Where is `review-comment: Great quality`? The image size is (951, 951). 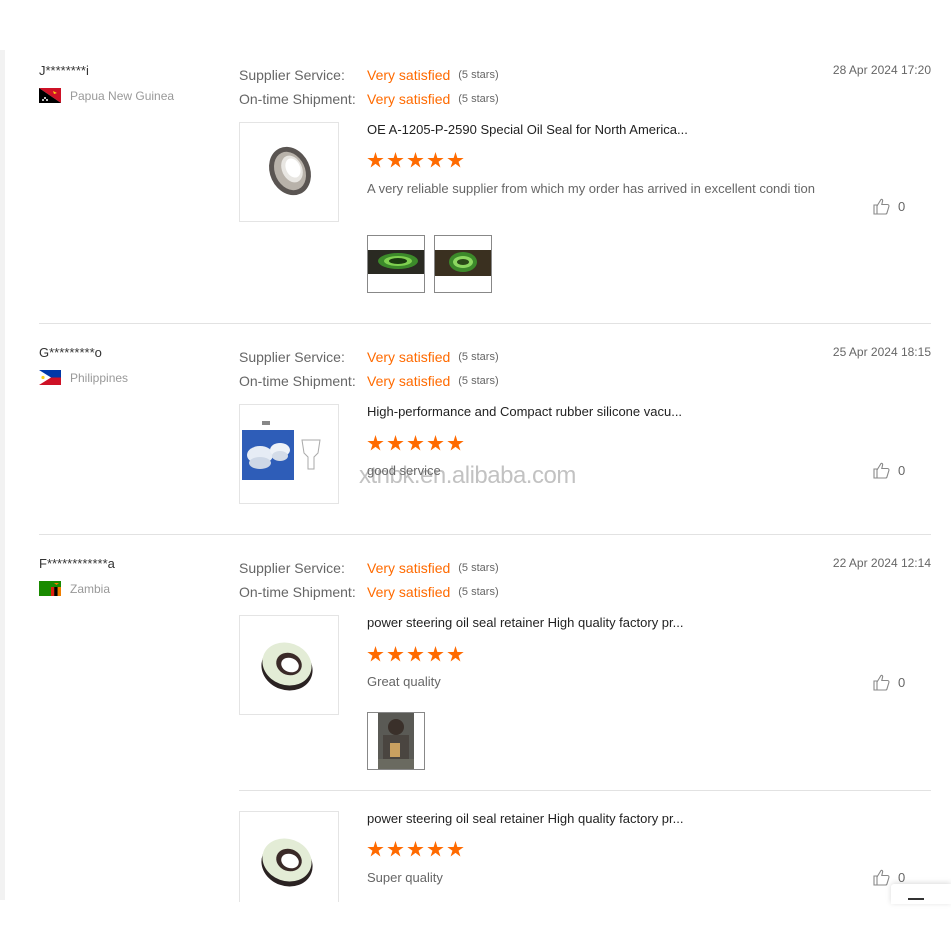 review-comment: Great quality is located at coordinates (404, 681).